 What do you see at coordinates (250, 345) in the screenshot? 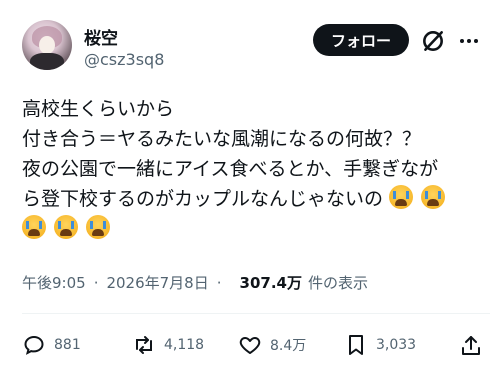
I see `heart-icon` at bounding box center [250, 345].